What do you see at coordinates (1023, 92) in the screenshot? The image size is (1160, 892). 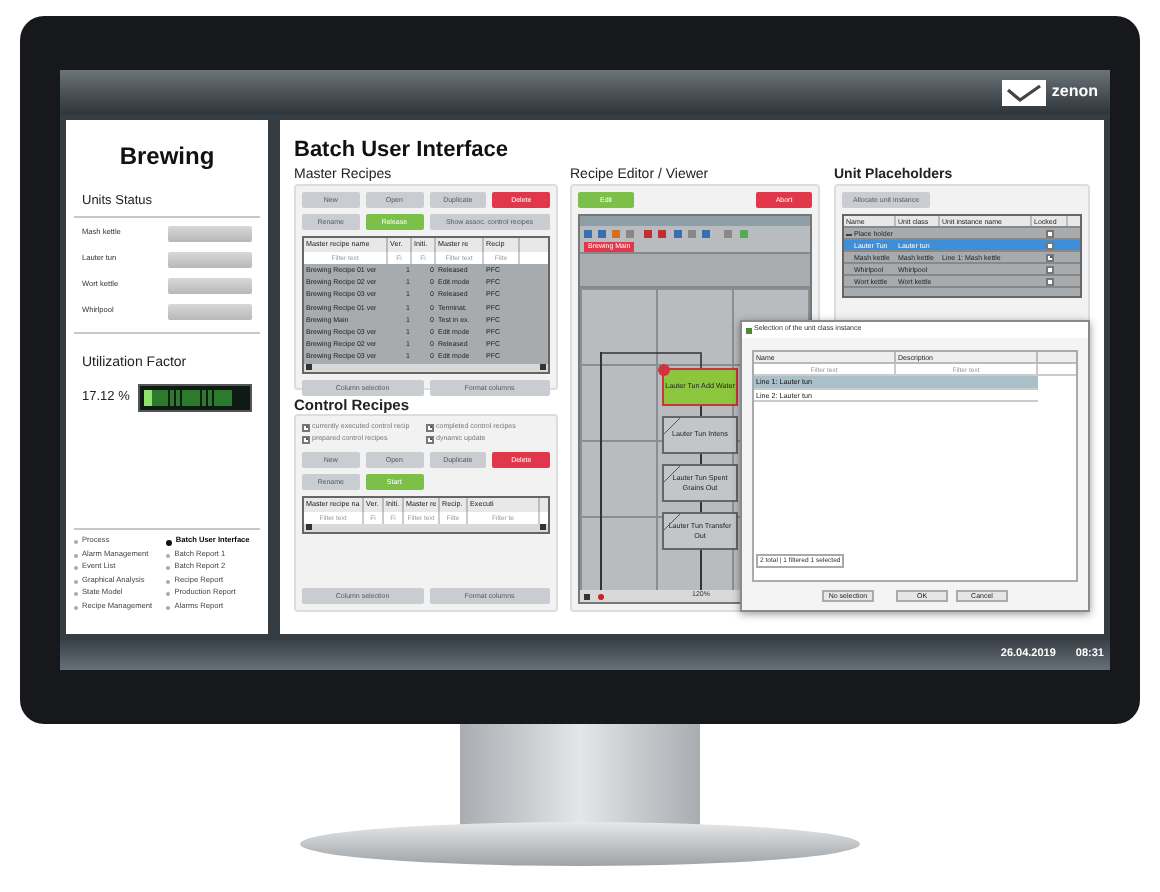 I see `logo-icon` at bounding box center [1023, 92].